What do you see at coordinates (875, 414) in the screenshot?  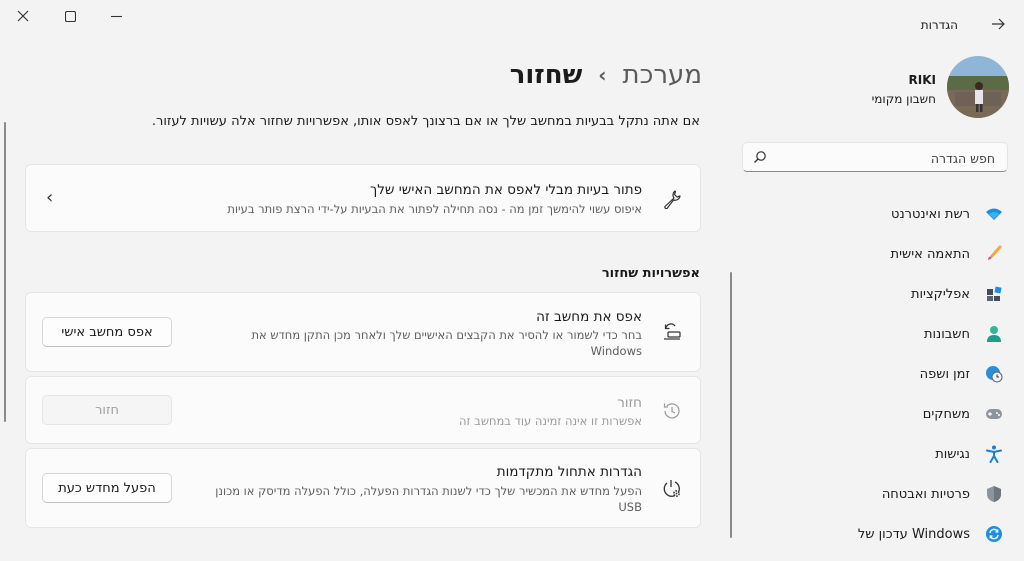 I see `nav-item-gaming: משחקים` at bounding box center [875, 414].